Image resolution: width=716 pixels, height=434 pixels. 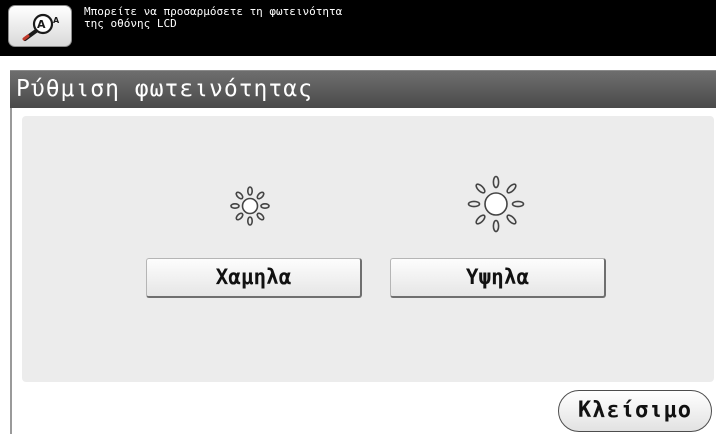 I want to click on brightness-low-label: Χαμηλα, so click(x=253, y=277).